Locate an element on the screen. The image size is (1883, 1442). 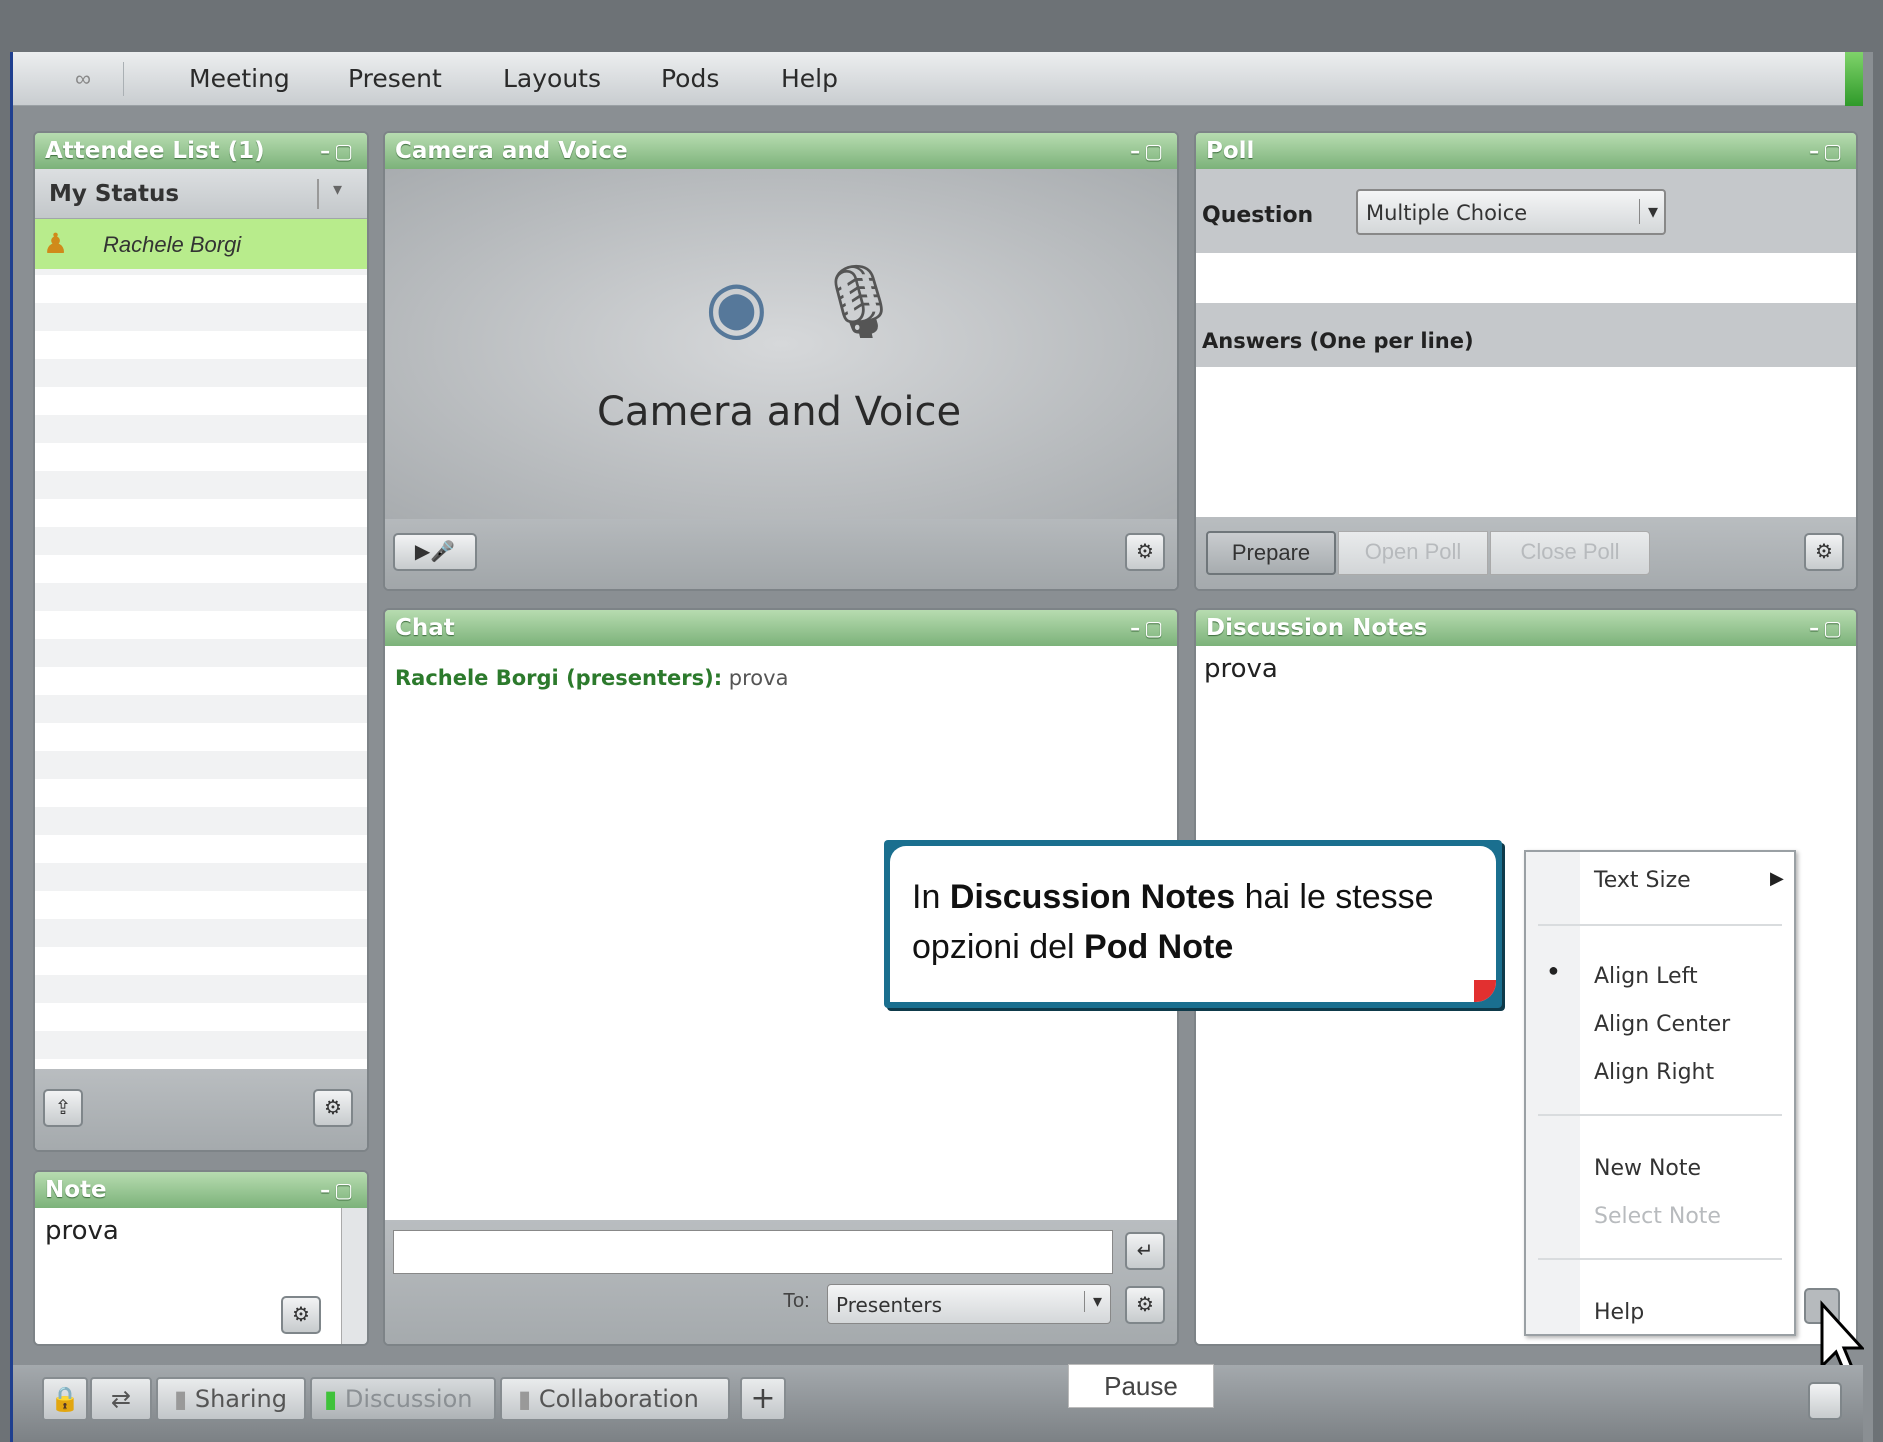
poll-type-value: Multiple Choice is located at coordinates (1447, 213).